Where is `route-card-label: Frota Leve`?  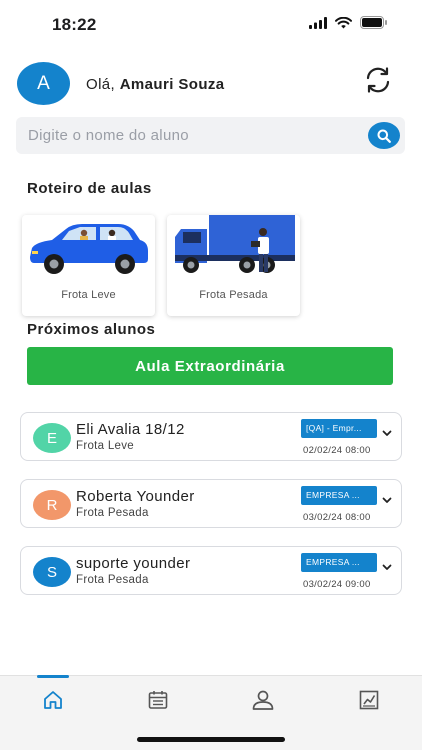 route-card-label: Frota Leve is located at coordinates (88, 295).